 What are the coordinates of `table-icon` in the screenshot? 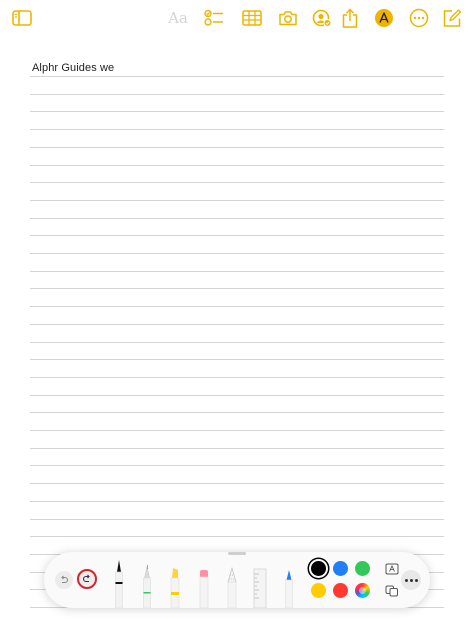 It's located at (252, 18).